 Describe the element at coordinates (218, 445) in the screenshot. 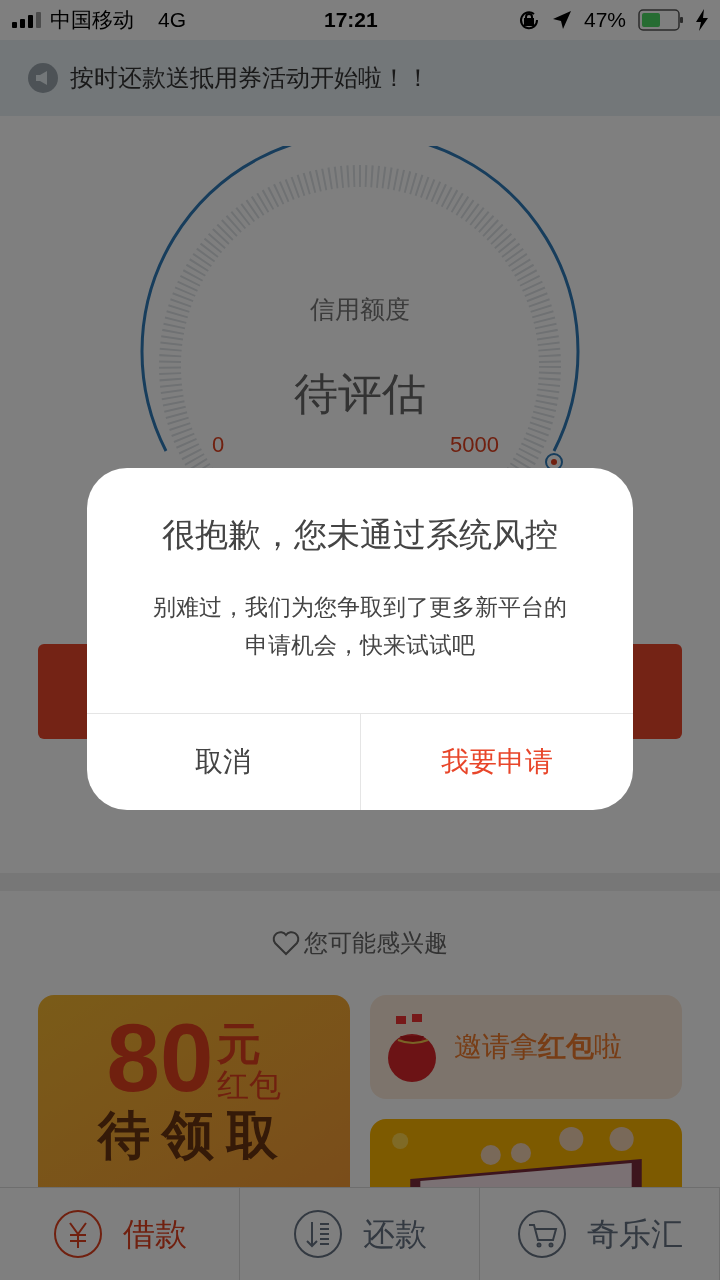

I see `gauge-min: 0` at that location.